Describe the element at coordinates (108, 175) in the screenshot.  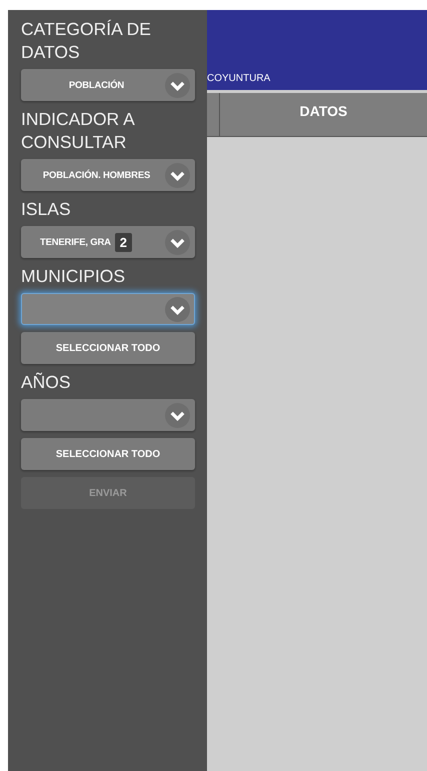
I see `dropdown: POBLACIÓN. HOMBRES` at that location.